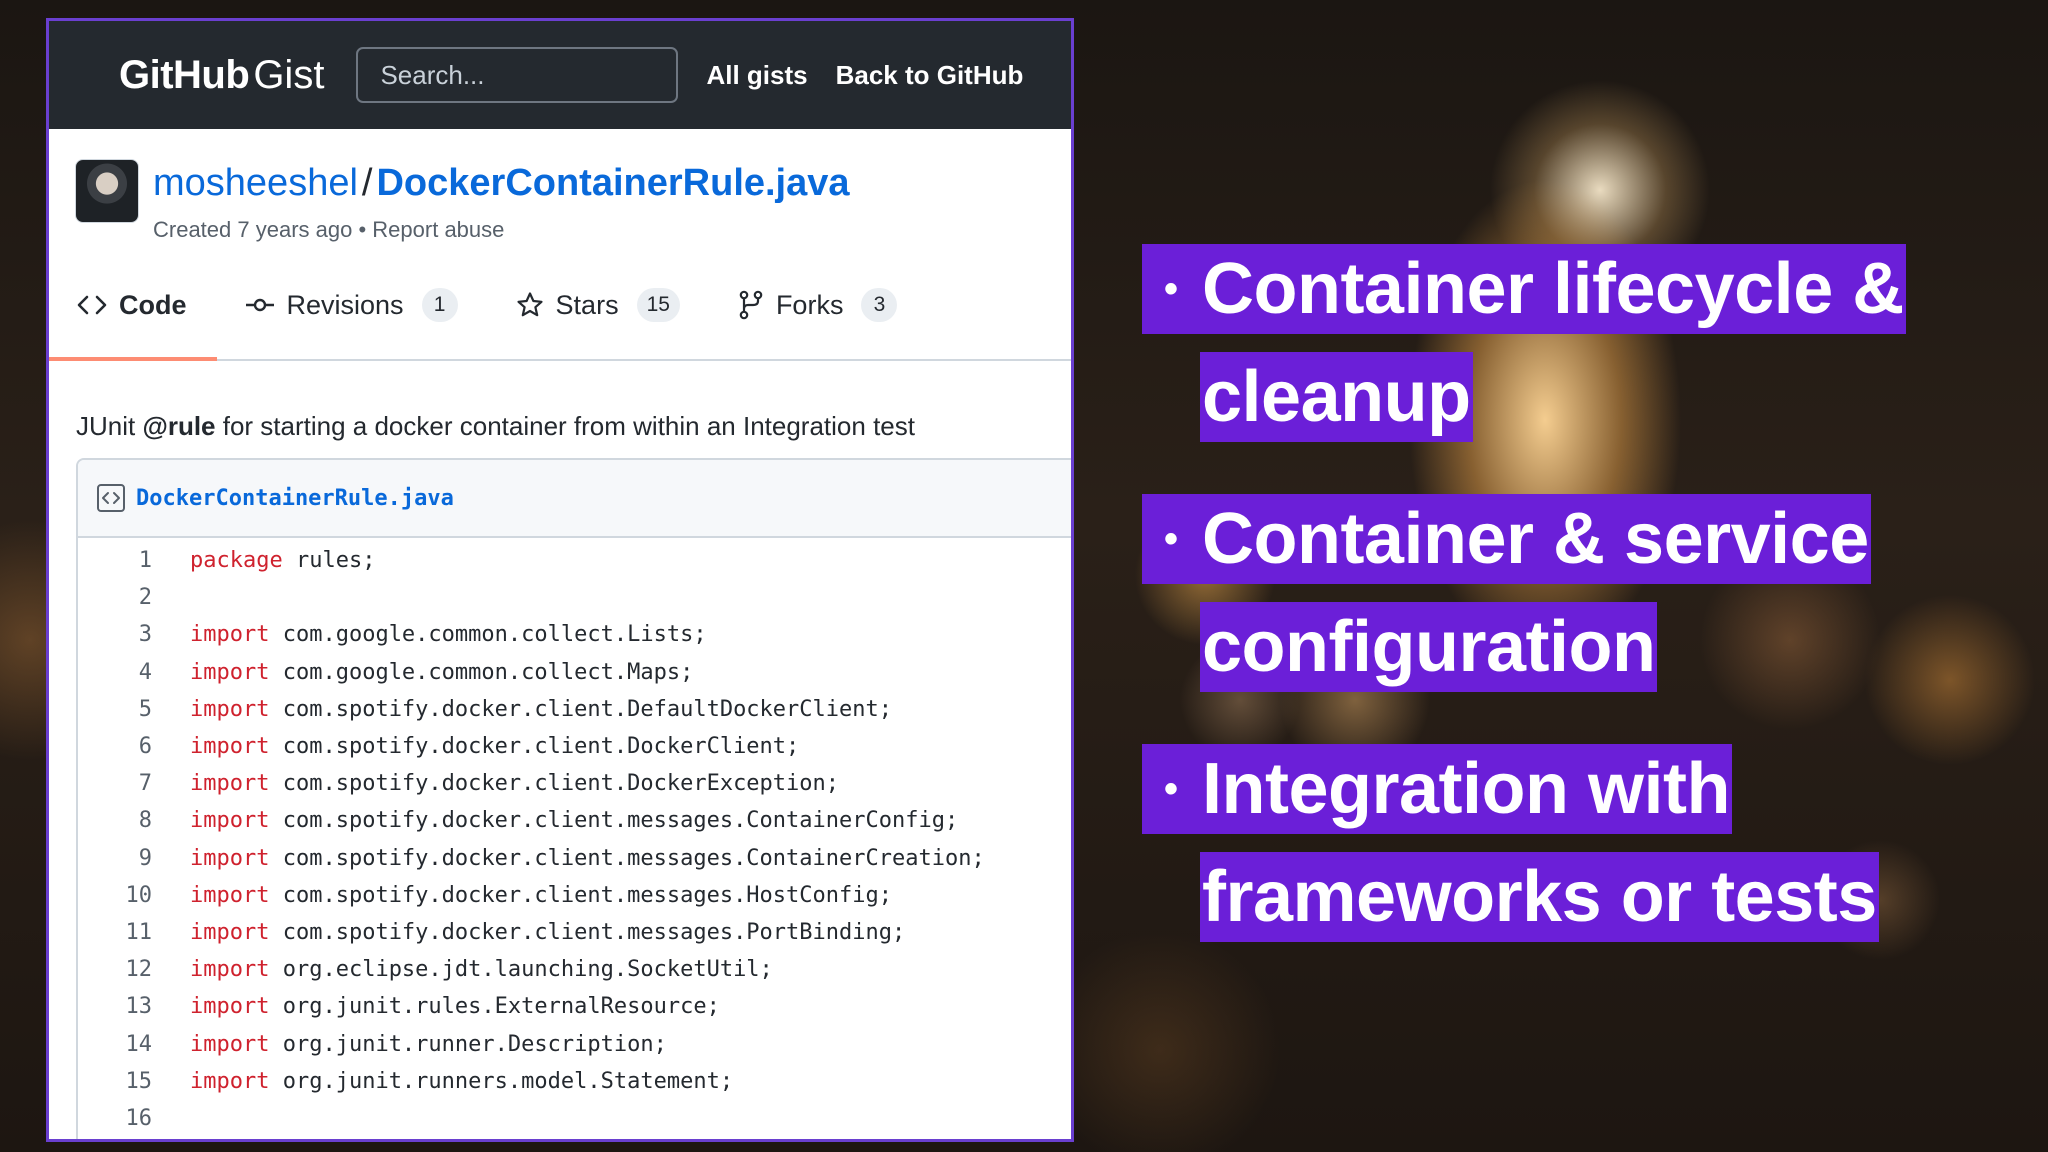 This screenshot has width=2048, height=1152. I want to click on line-number: 14, so click(115, 1044).